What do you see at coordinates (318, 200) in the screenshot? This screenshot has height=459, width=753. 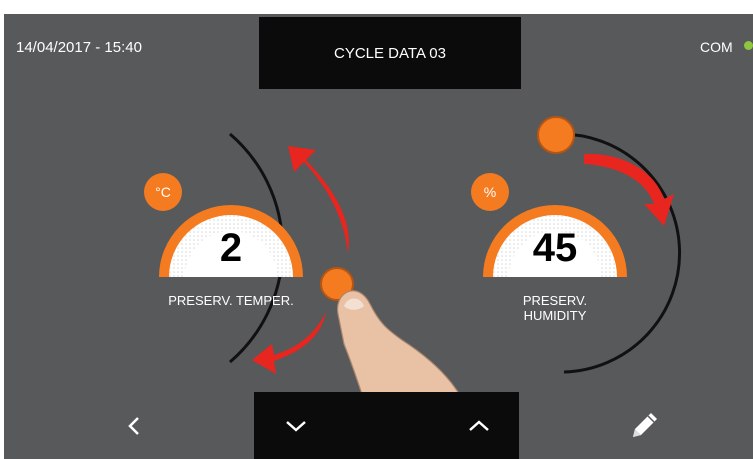 I see `increase-arrow-icon` at bounding box center [318, 200].